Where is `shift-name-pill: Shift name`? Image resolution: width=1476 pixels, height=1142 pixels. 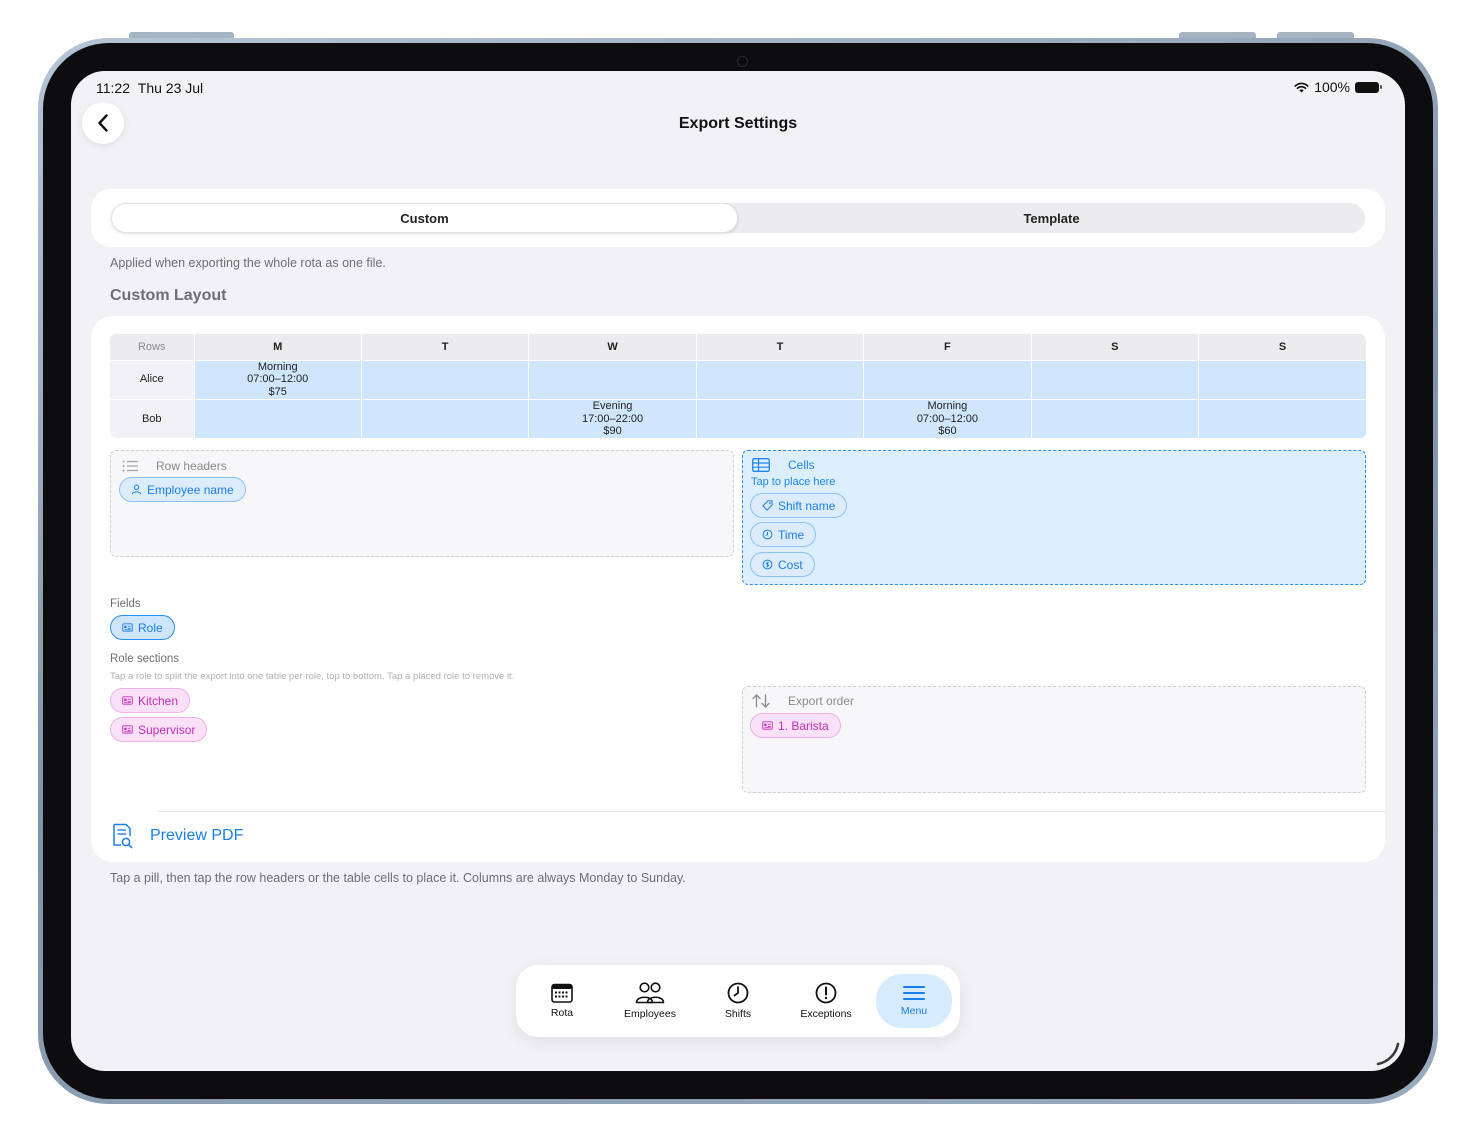 shift-name-pill: Shift name is located at coordinates (799, 505).